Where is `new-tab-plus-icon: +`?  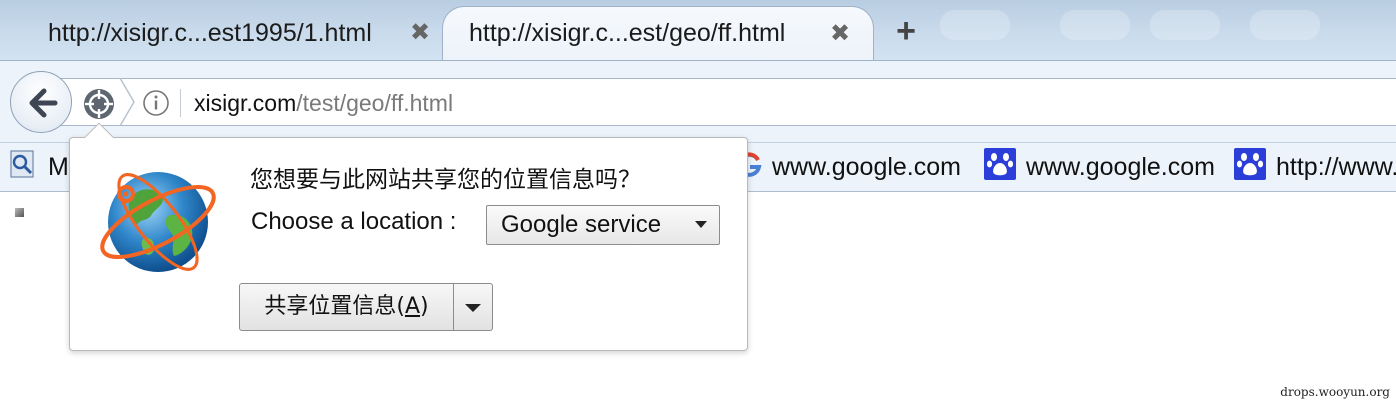 new-tab-plus-icon: + is located at coordinates (906, 31).